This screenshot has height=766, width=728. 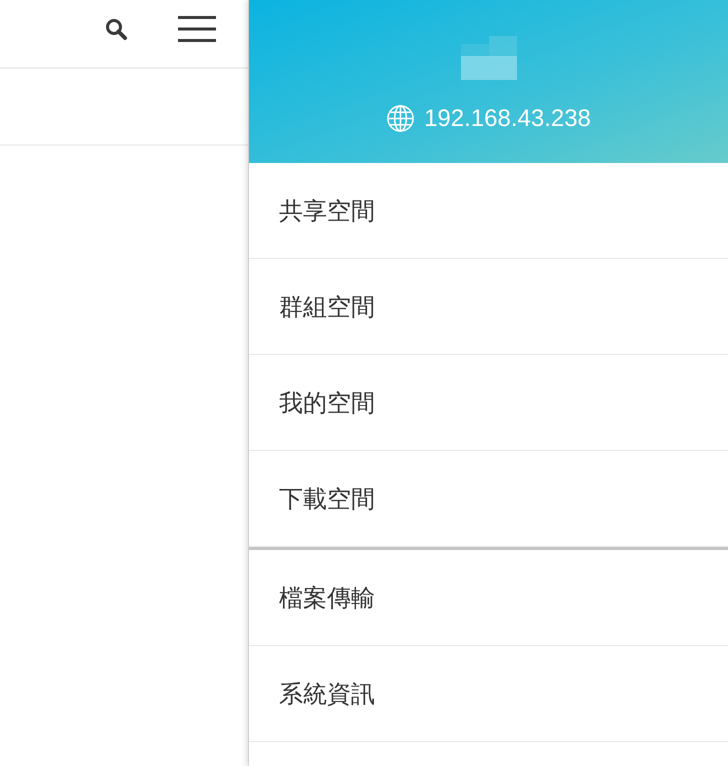 I want to click on search-icon, so click(x=116, y=28).